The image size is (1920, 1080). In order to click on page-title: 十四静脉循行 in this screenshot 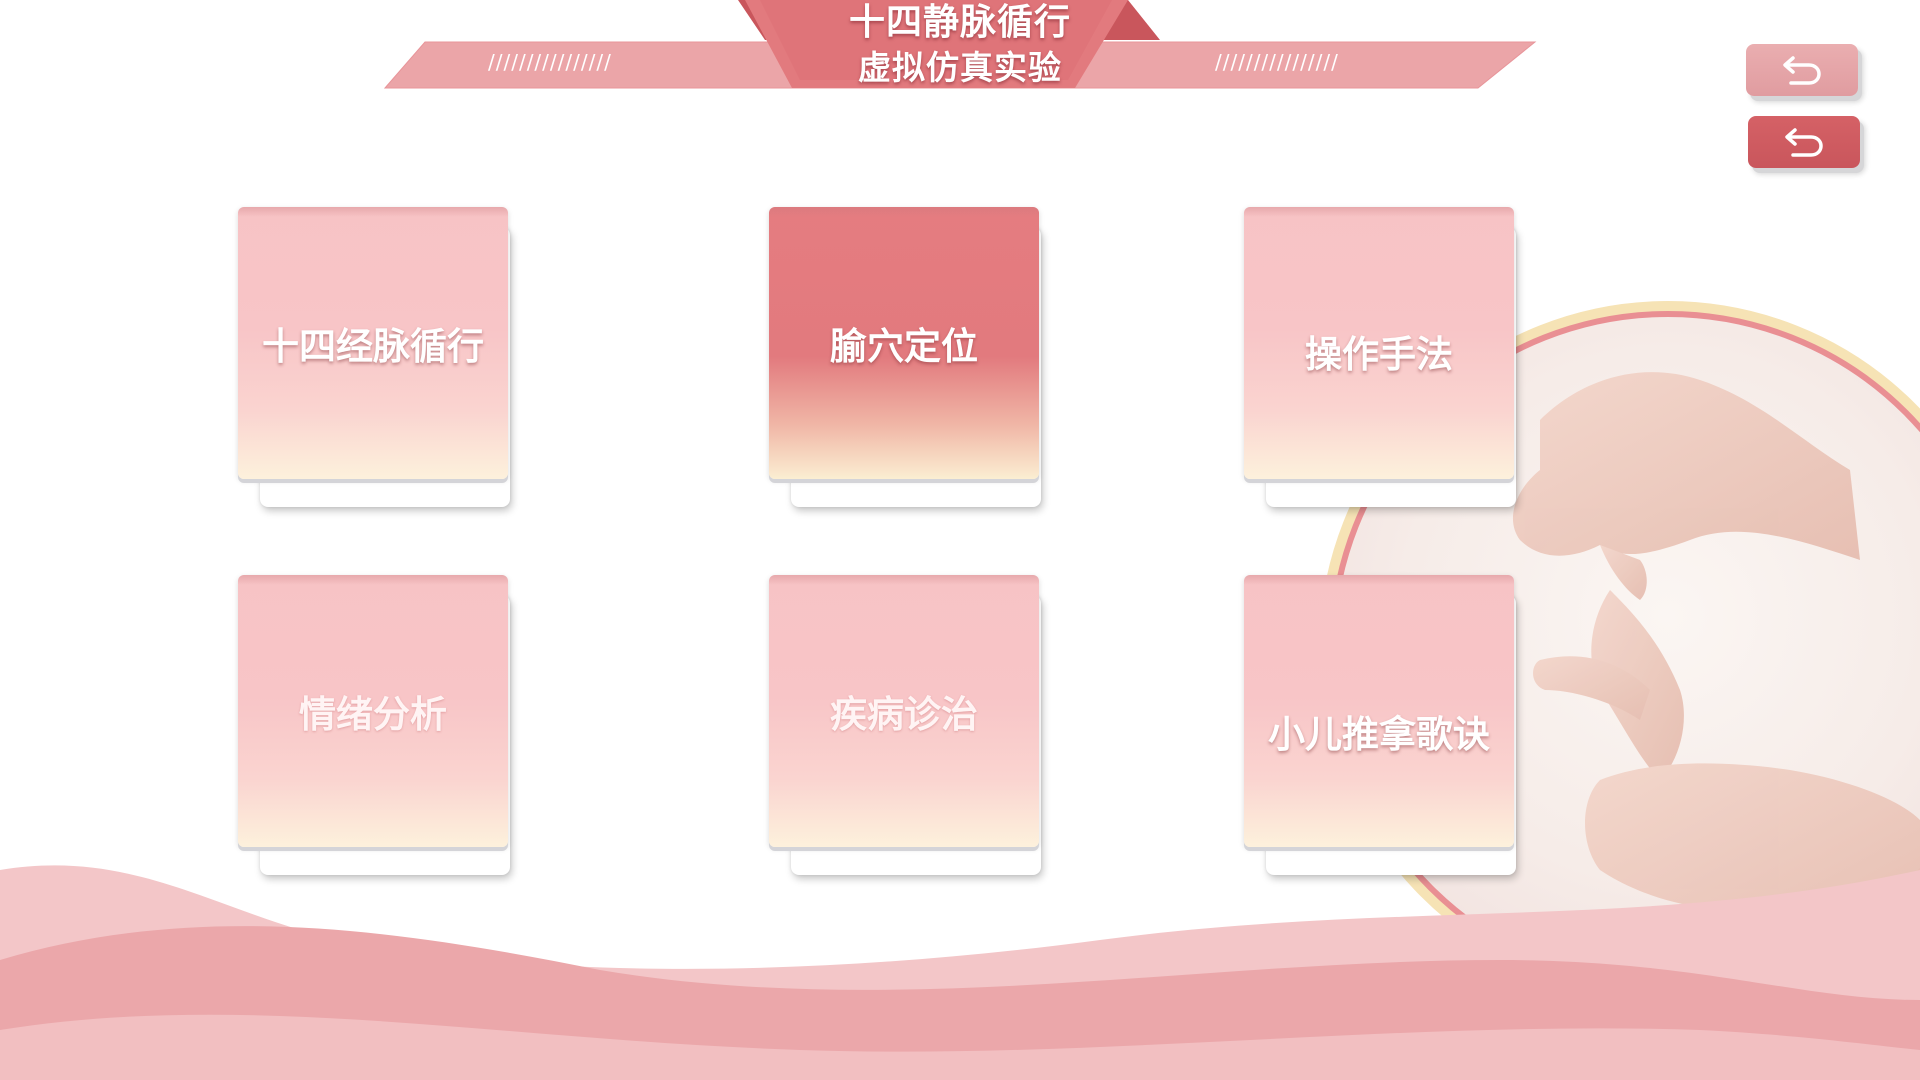, I will do `click(959, 22)`.